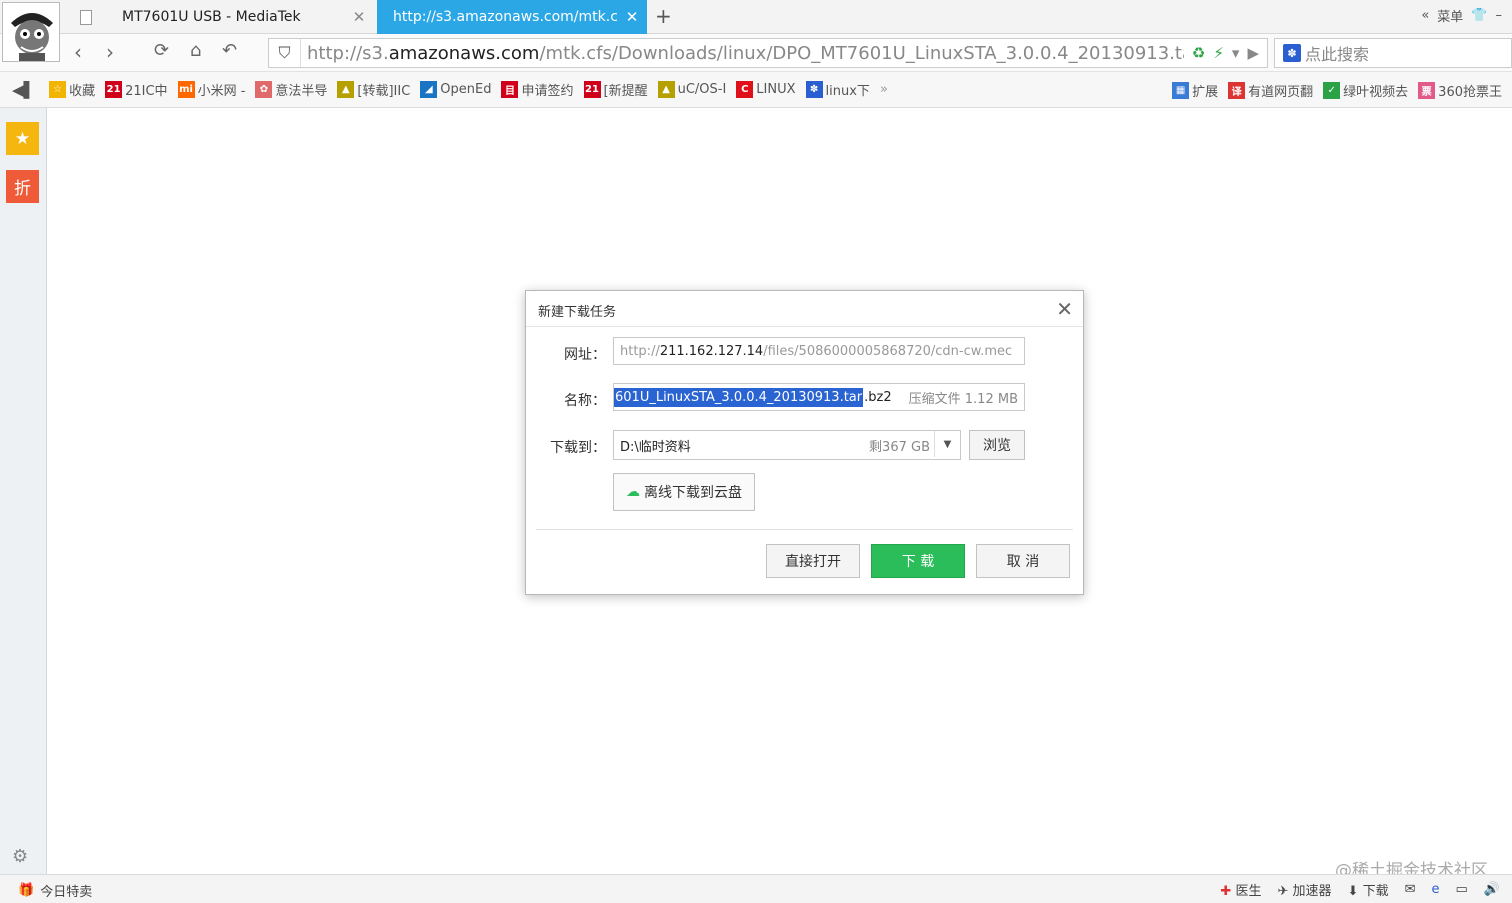 Image resolution: width=1512 pixels, height=903 pixels. I want to click on dialog-title: 新建下载任务, so click(577, 312).